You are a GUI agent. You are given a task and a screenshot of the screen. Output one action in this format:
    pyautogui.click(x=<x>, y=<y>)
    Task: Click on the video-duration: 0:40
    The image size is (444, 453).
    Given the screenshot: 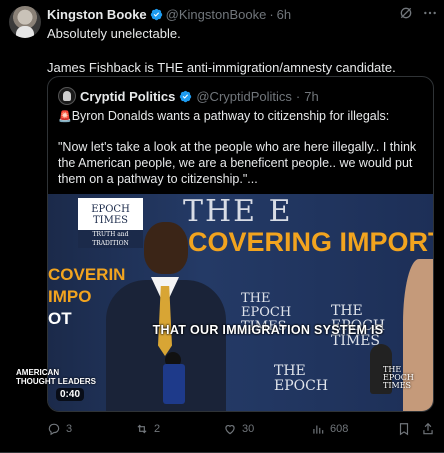 What is the action you would take?
    pyautogui.click(x=70, y=394)
    